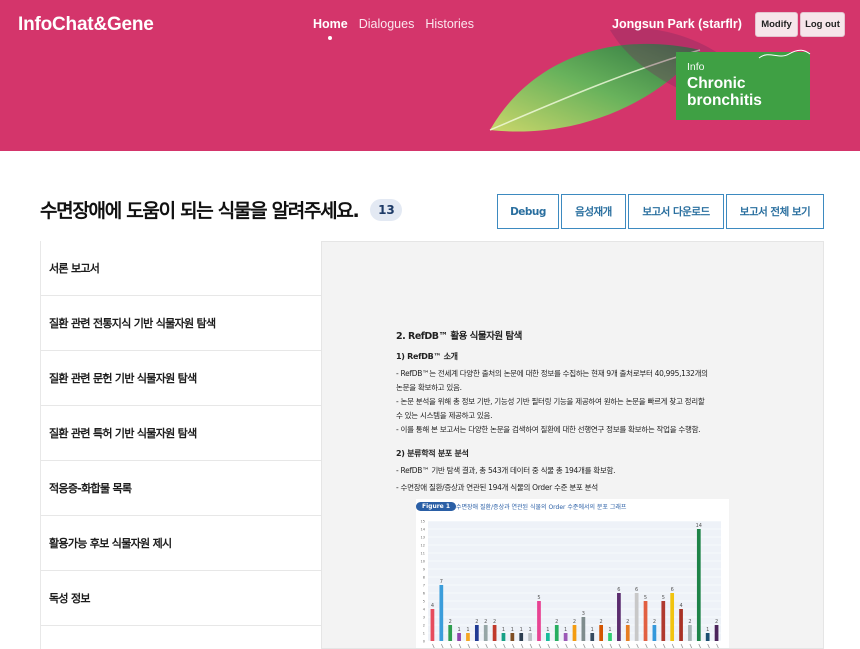  Describe the element at coordinates (181, 323) in the screenshot. I see `sidebar-item-traditional: 질환 관련 전통지식 기반 식물자원 탐색` at that location.